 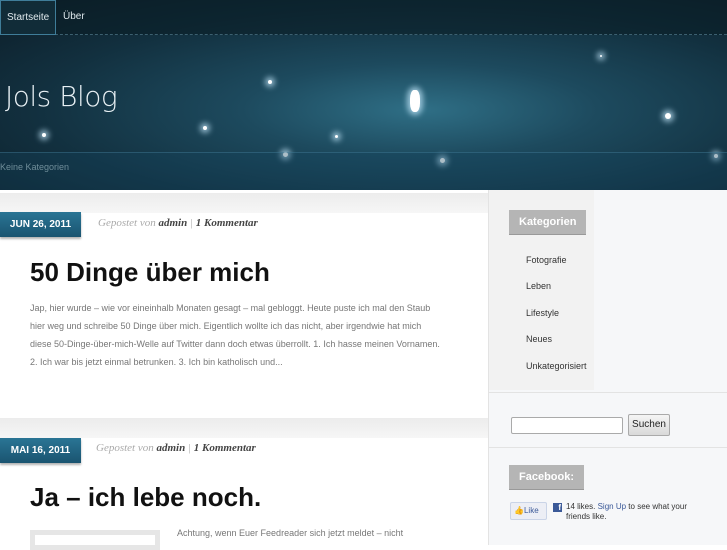 I want to click on post-thumbnail, so click(x=95, y=540).